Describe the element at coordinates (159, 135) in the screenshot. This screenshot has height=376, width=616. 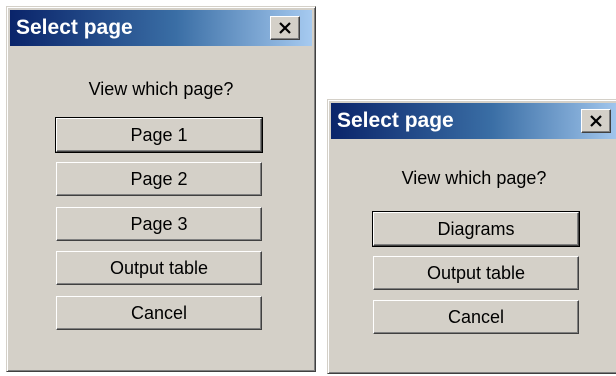
I see `page-1-button: Page 1` at that location.